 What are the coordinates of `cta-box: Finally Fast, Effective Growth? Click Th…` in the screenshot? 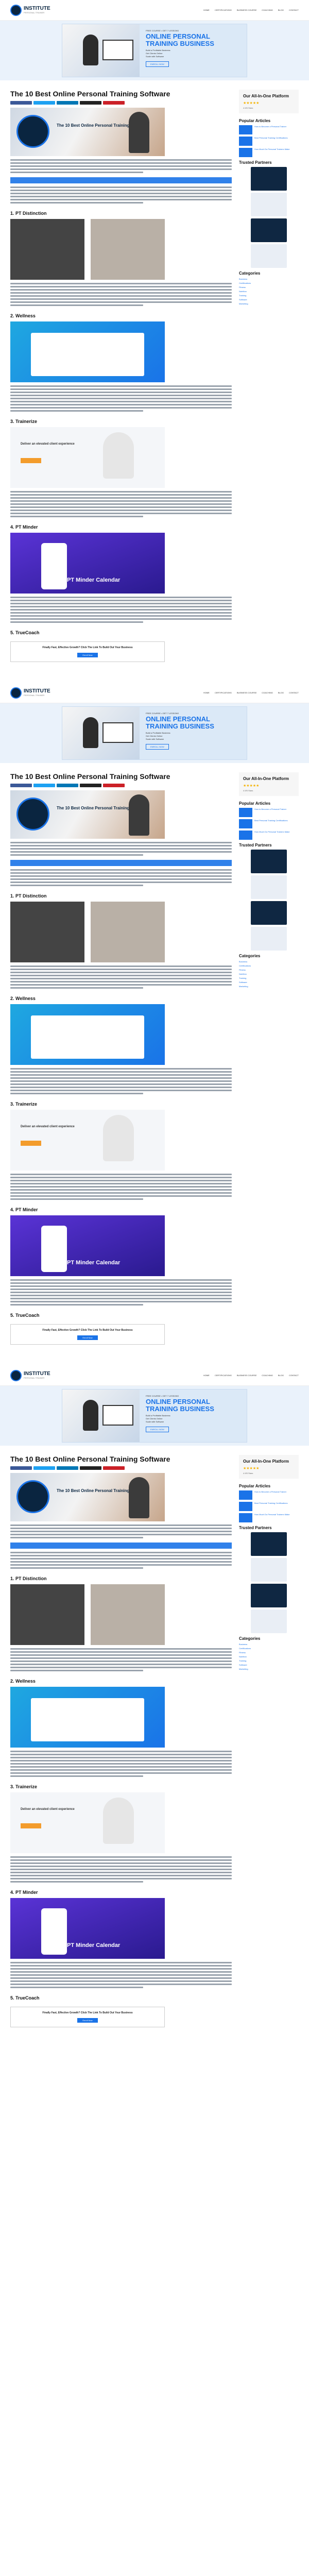 It's located at (88, 652).